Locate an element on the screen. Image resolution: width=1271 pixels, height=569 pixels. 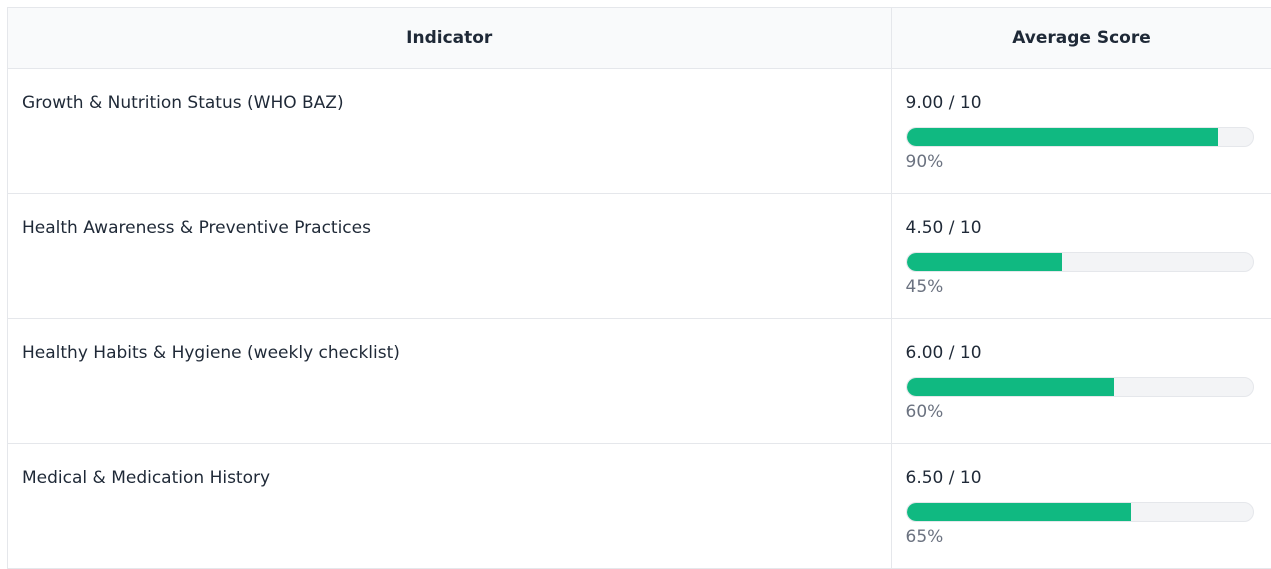
score-cell: 6.00 / 10 60% is located at coordinates (1081, 381).